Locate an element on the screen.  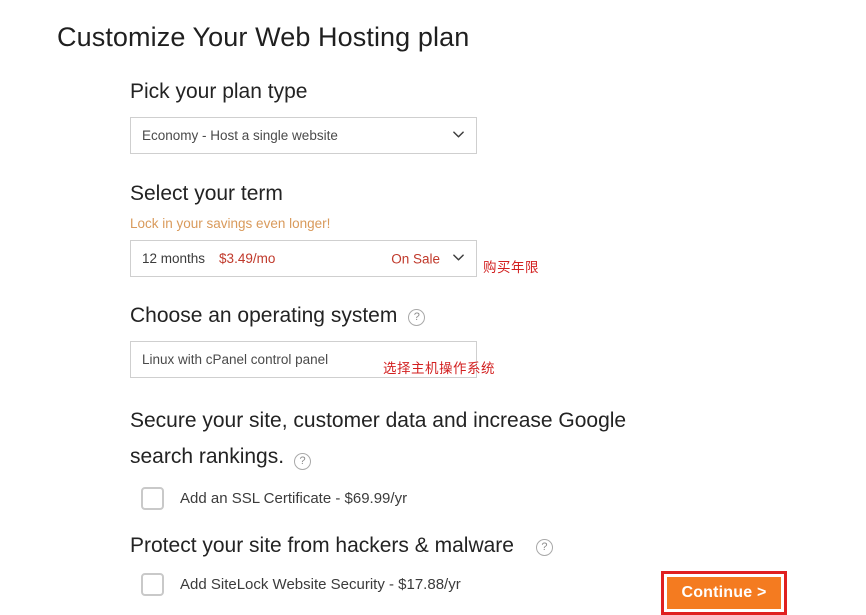
term-sale-badge: On Sale is located at coordinates (415, 258).